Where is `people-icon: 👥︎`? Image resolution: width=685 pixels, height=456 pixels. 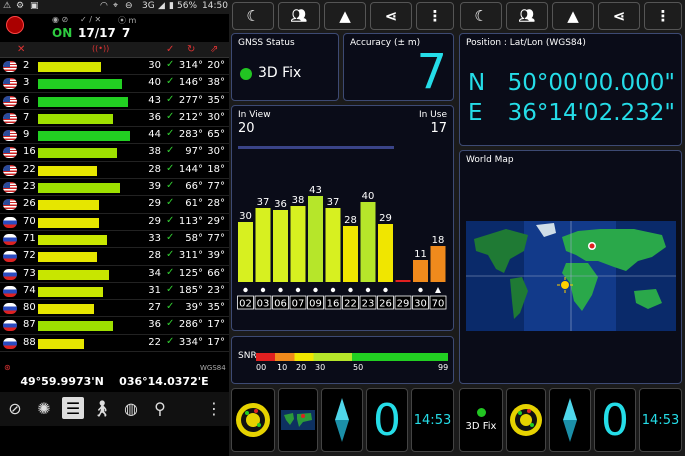 people-icon: 👥︎ is located at coordinates (527, 16).